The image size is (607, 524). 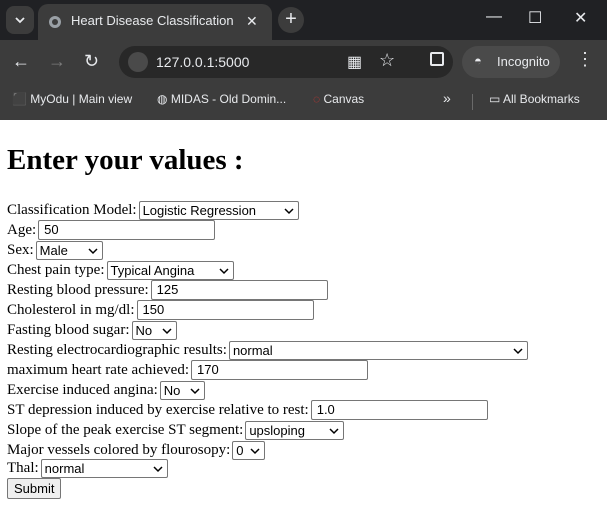 What do you see at coordinates (55, 22) in the screenshot?
I see `globe-icon` at bounding box center [55, 22].